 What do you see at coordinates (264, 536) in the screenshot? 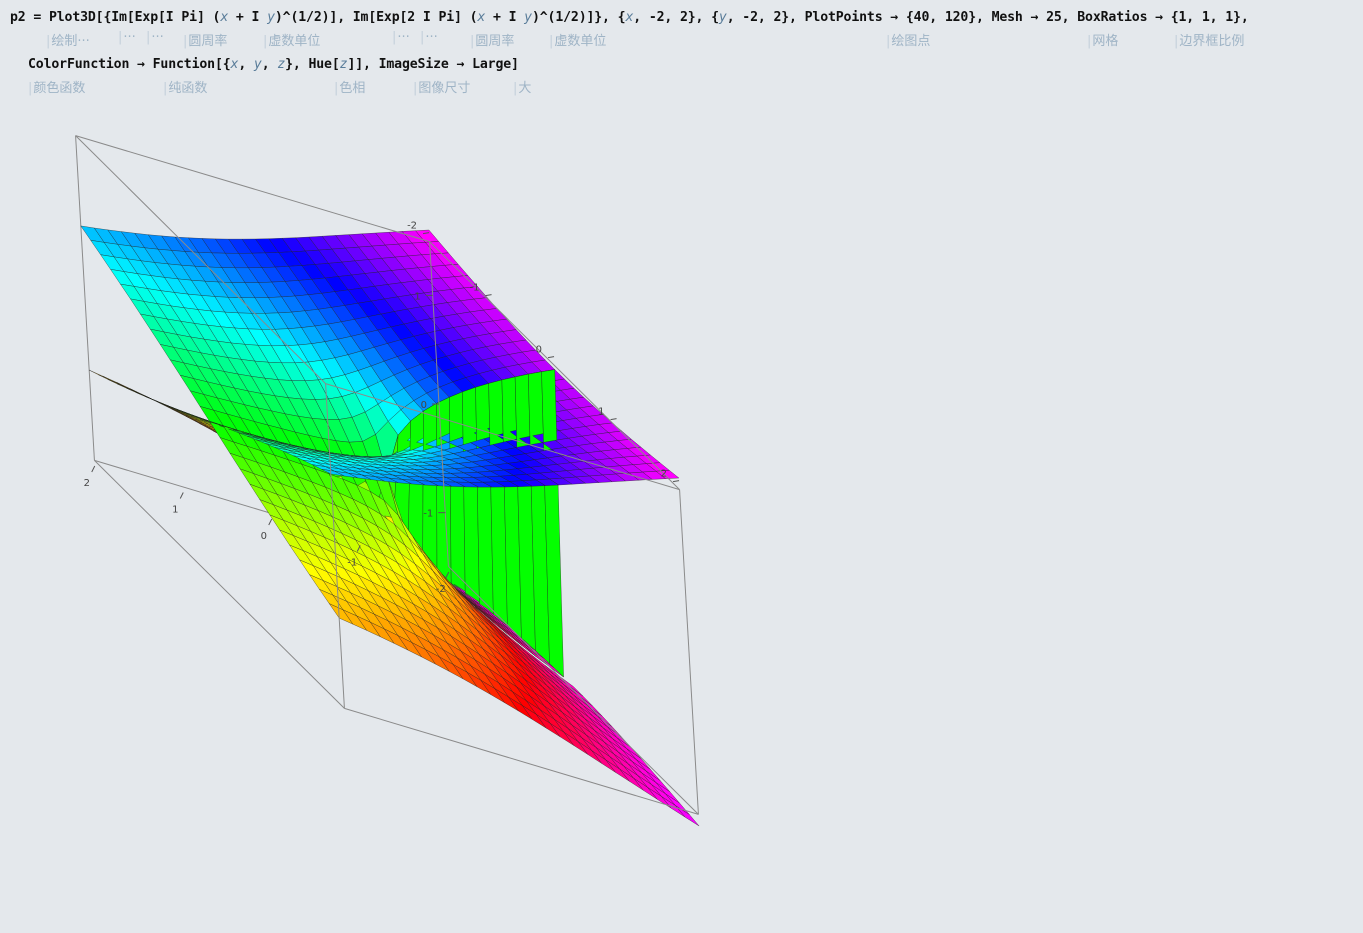
I see `x-tick-label: 0` at bounding box center [264, 536].